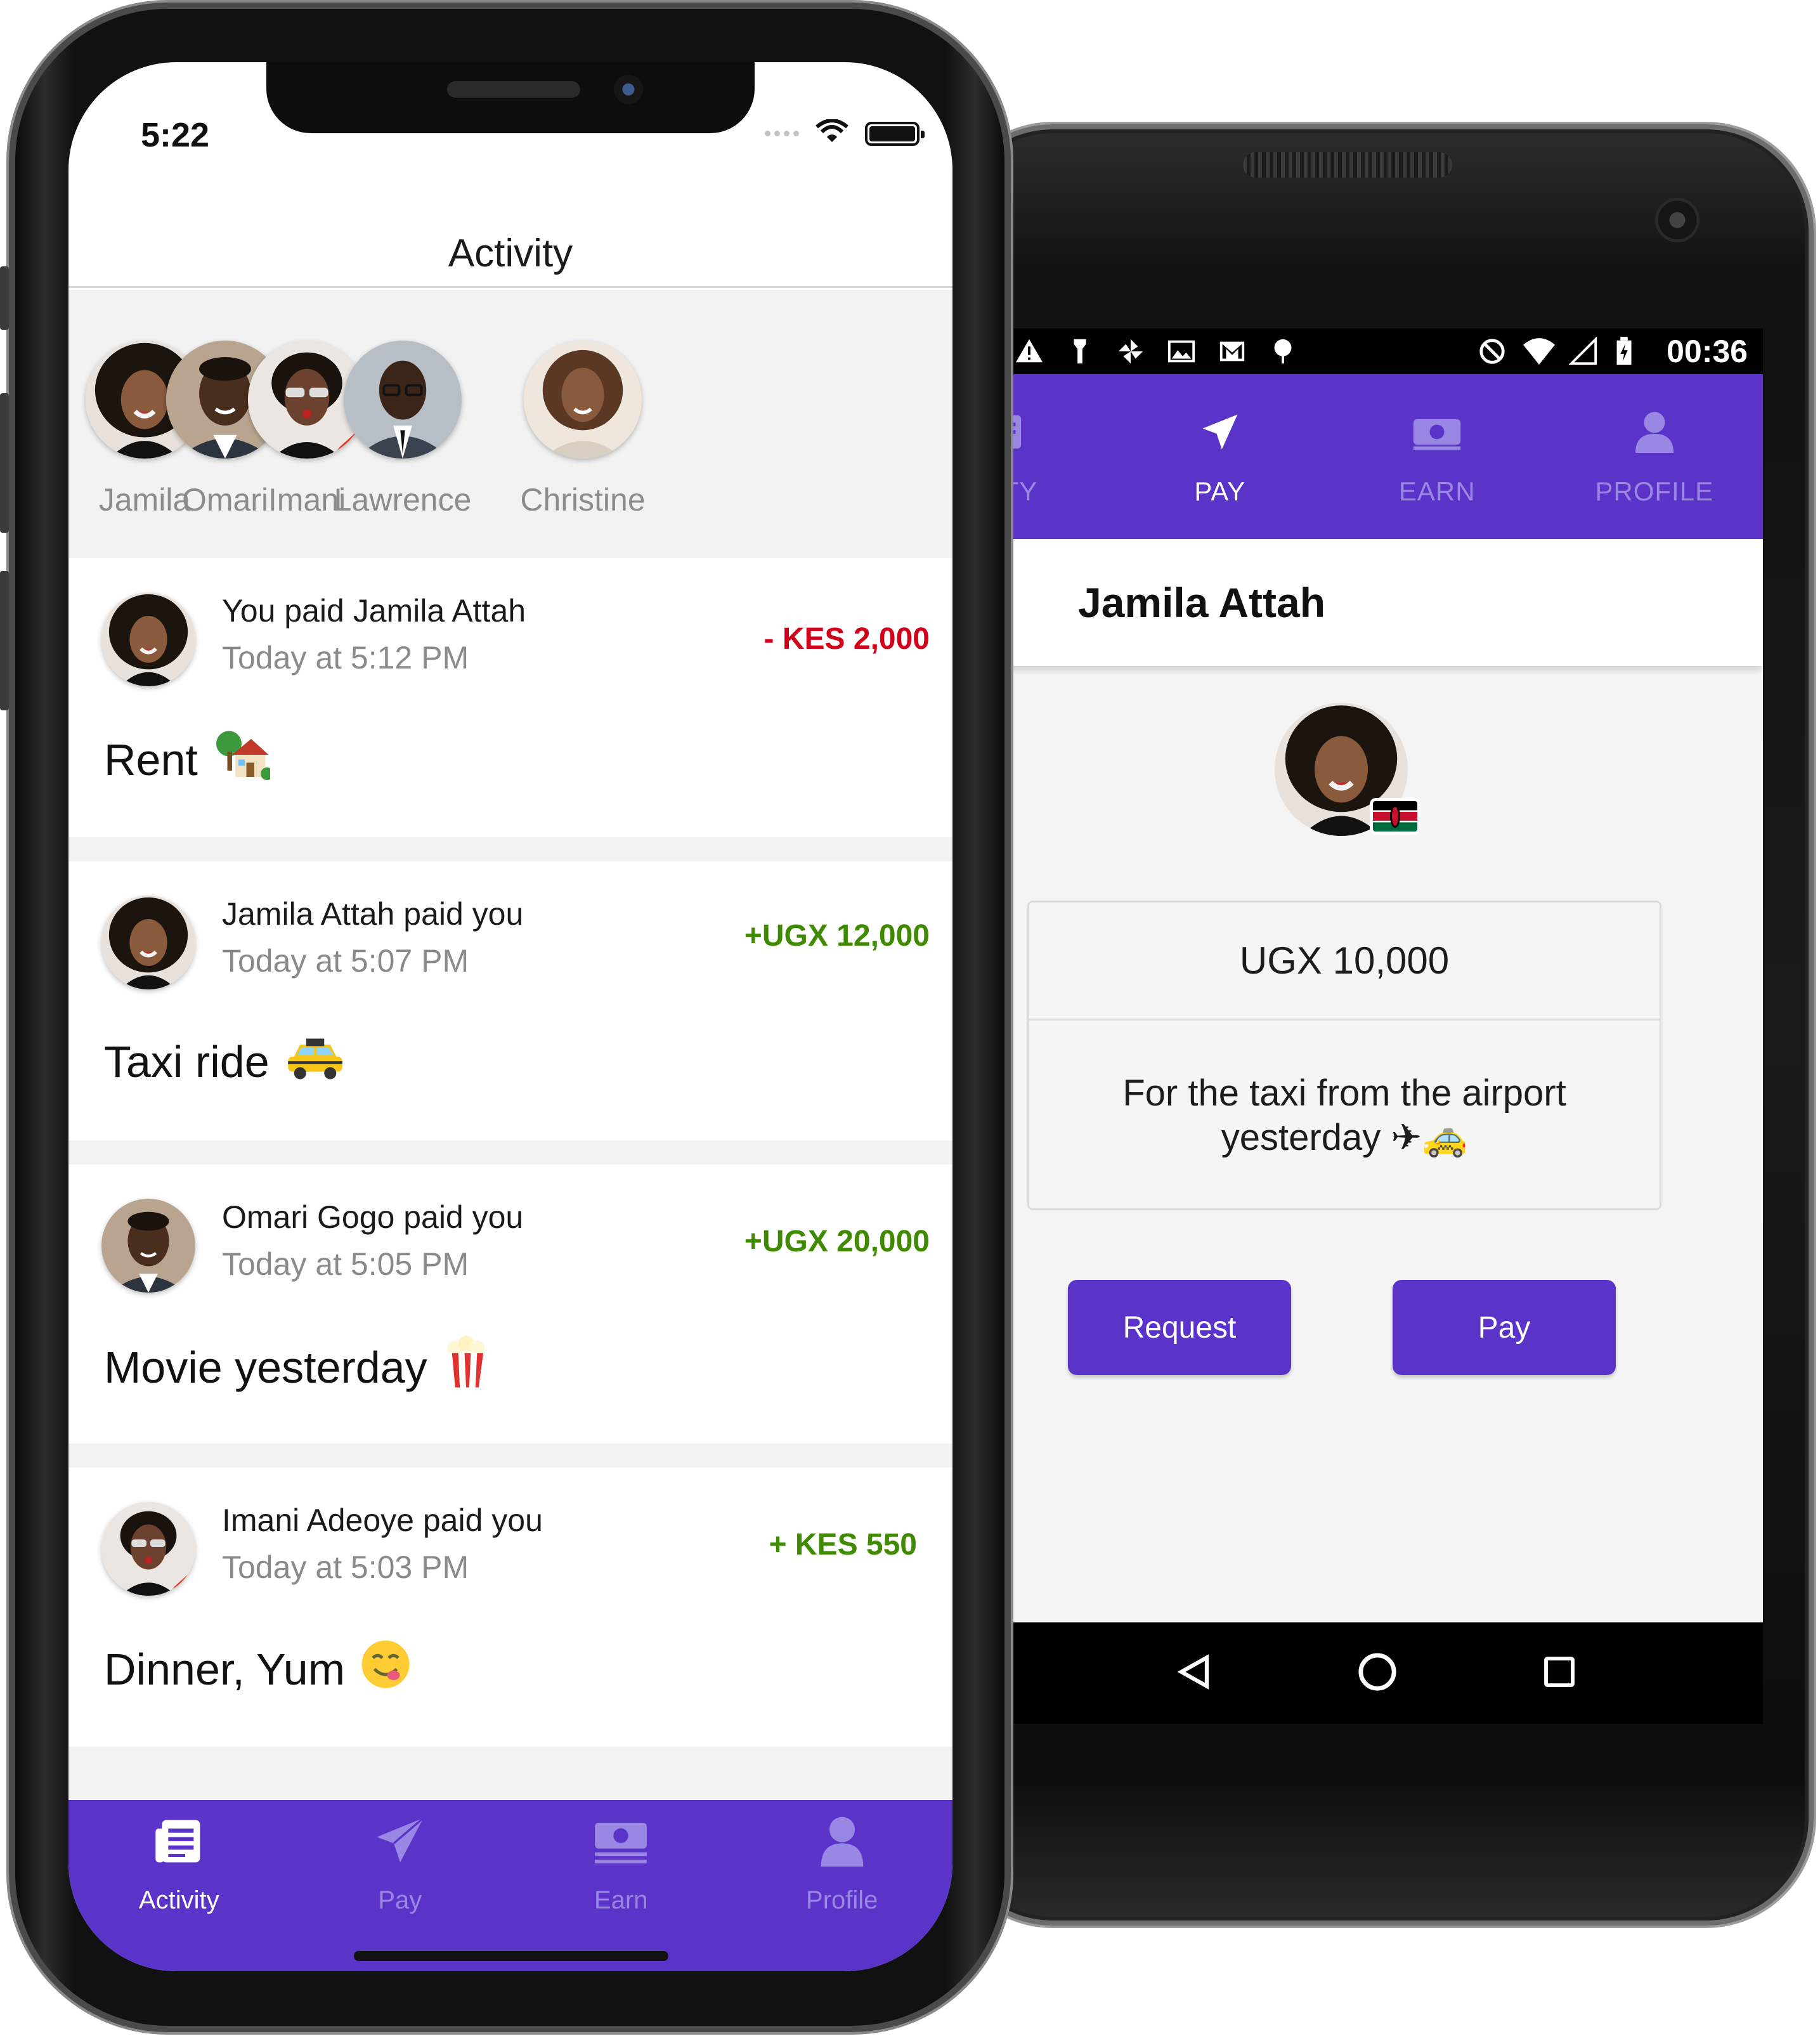 This screenshot has width=1820, height=2041. I want to click on home-indicator, so click(511, 1956).